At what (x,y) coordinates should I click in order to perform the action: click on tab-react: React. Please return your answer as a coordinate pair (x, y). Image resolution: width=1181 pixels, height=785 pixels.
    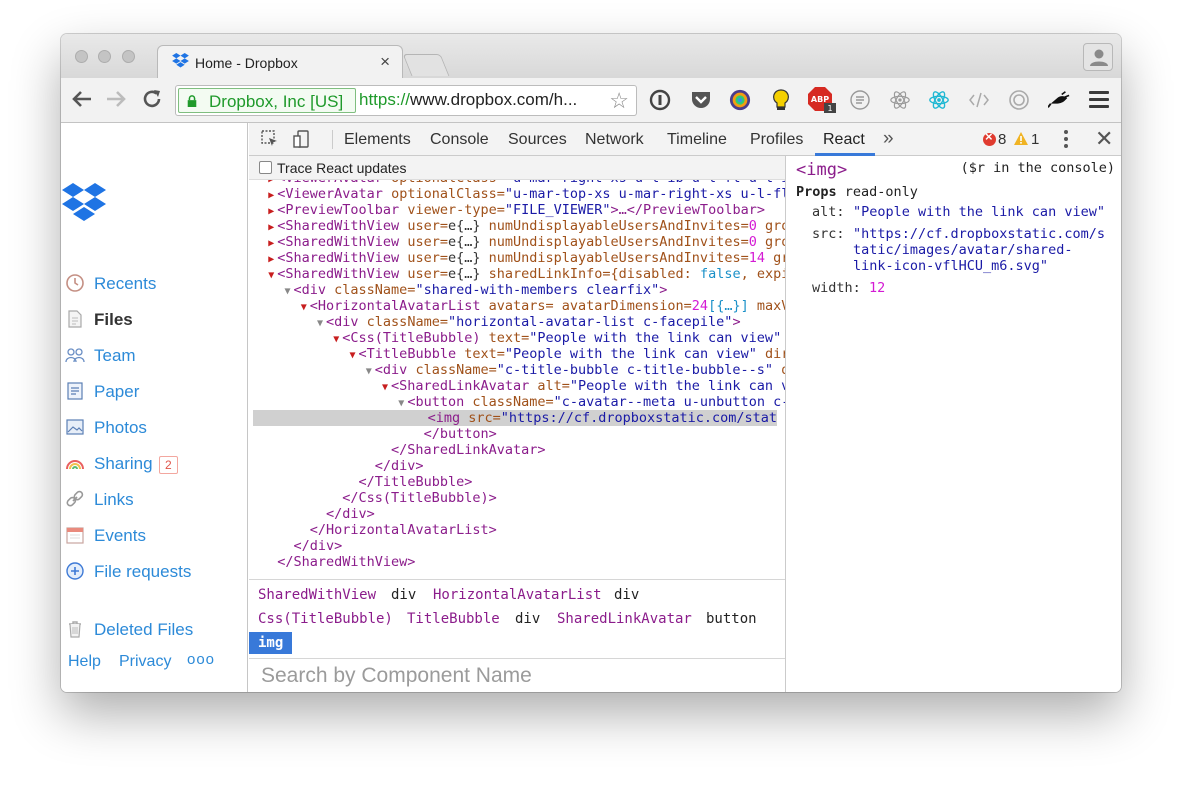
    Looking at the image, I should click on (844, 140).